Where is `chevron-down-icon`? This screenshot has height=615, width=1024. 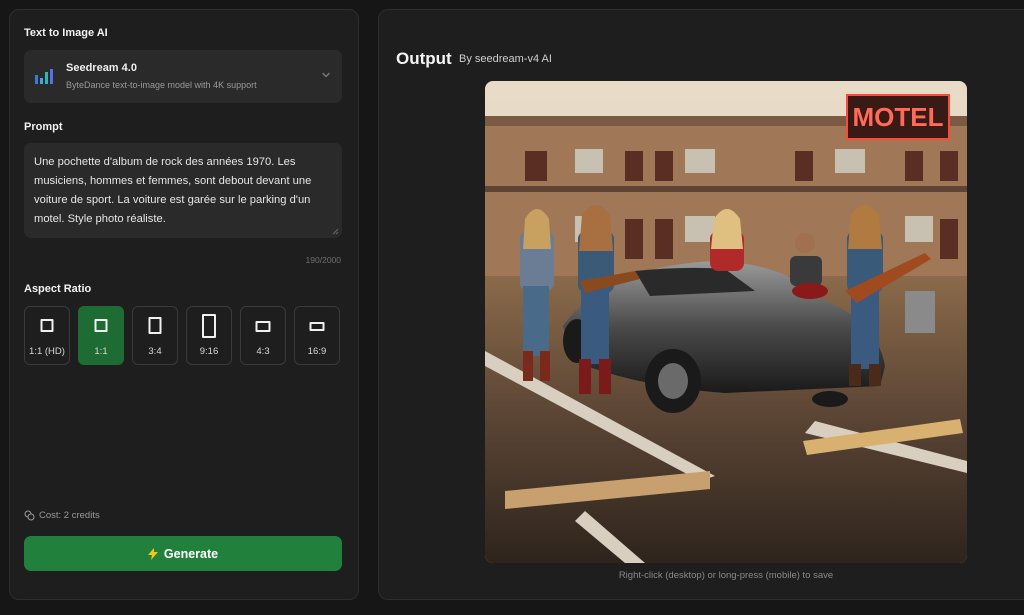
chevron-down-icon is located at coordinates (326, 75).